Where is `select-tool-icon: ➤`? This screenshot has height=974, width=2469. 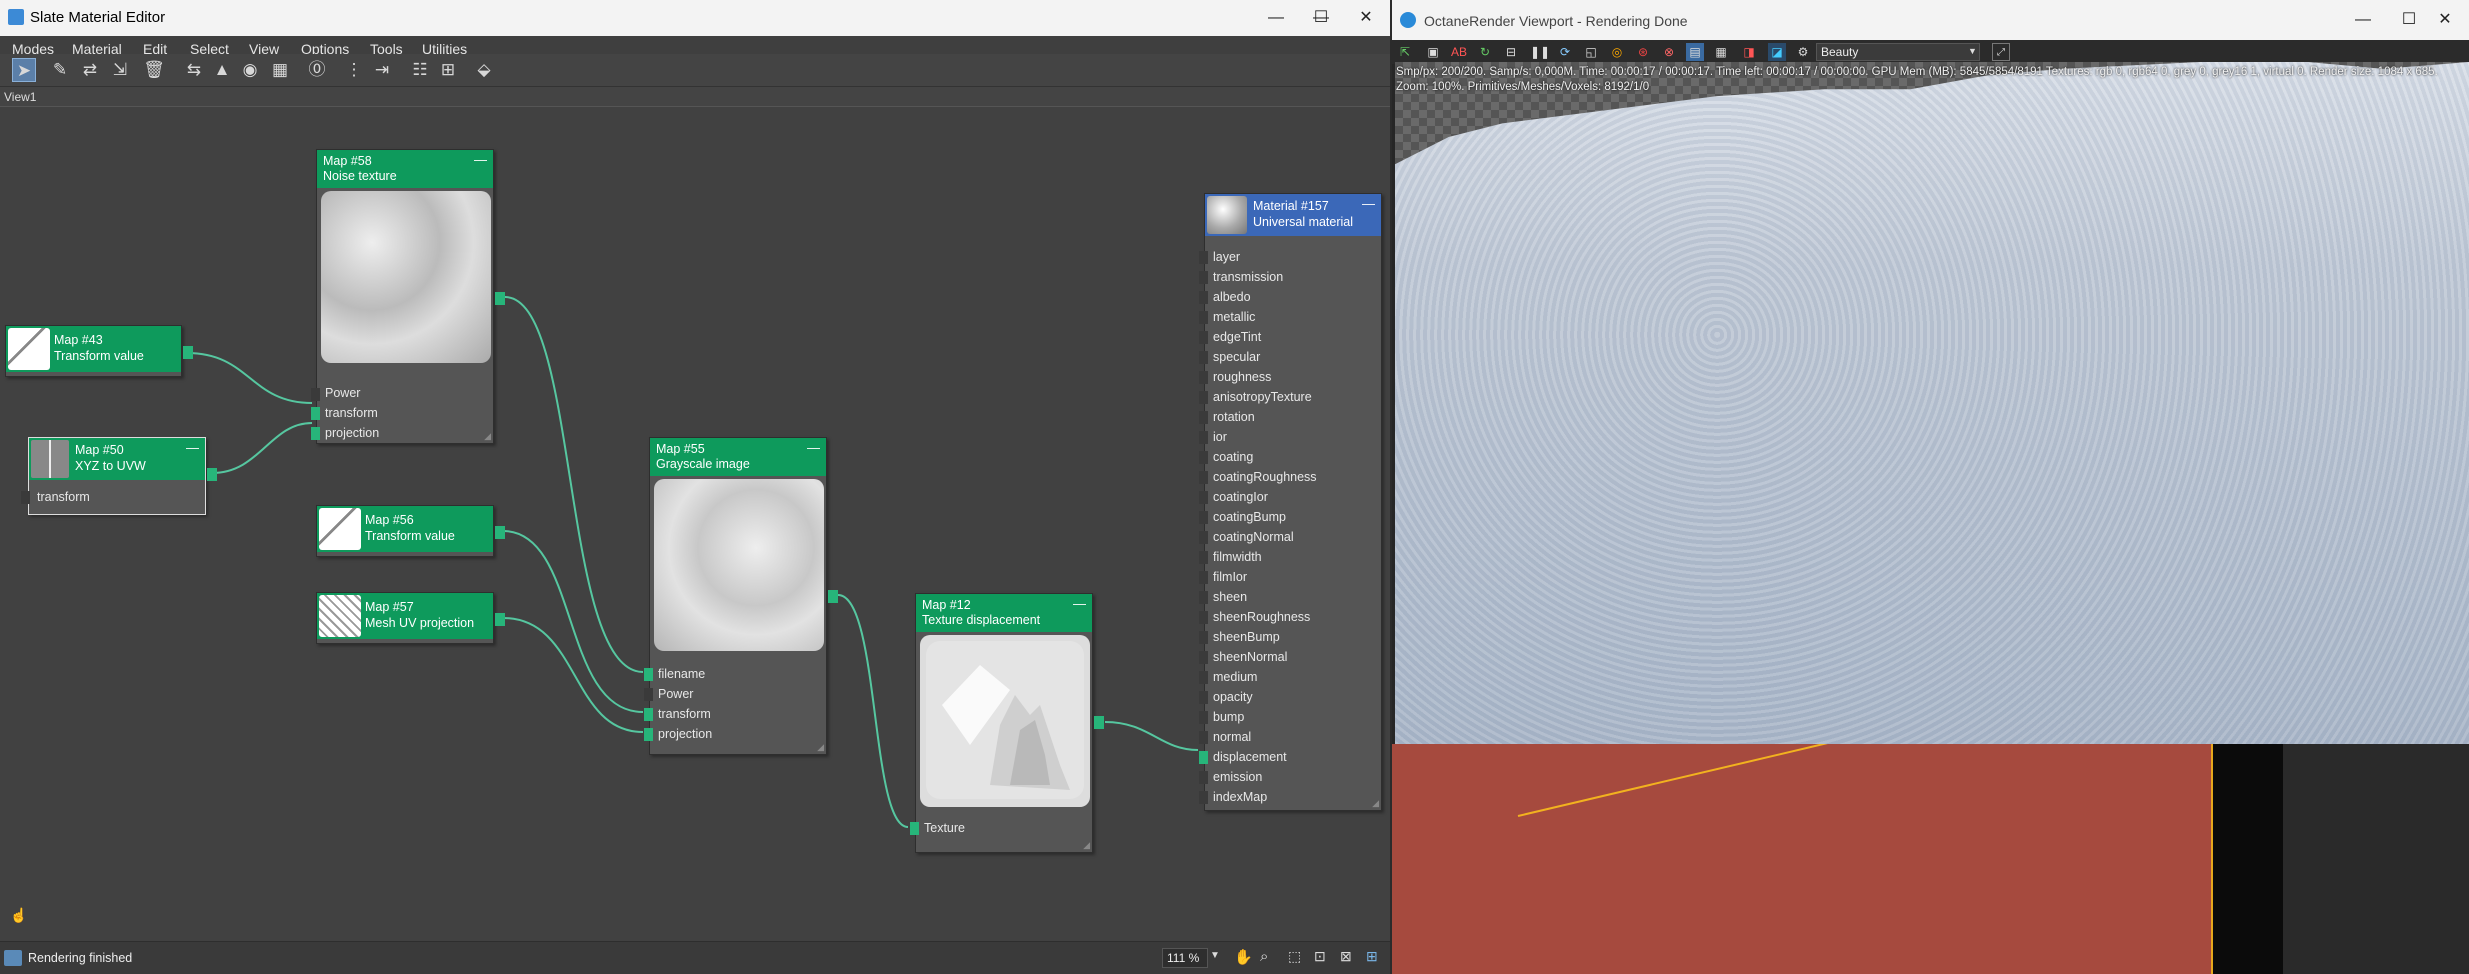
select-tool-icon: ➤ is located at coordinates (24, 70).